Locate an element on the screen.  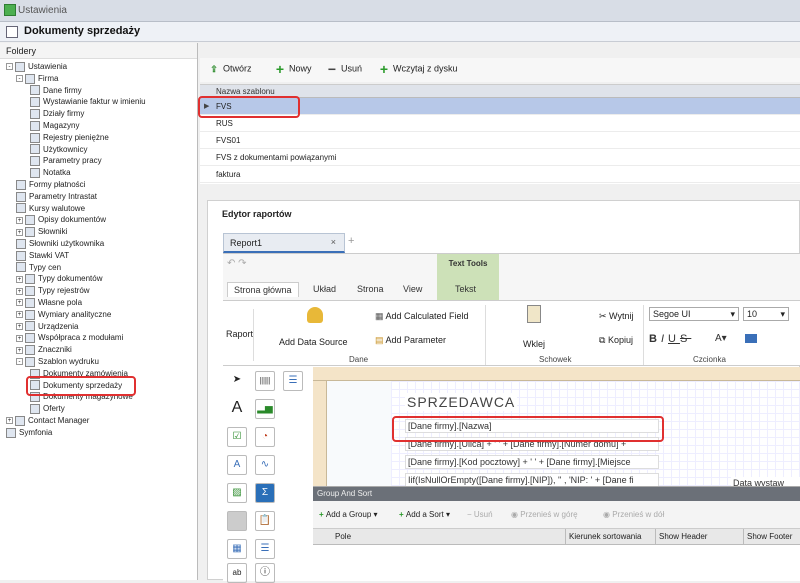
tab-text: Tekst is located at coordinates (465, 289).